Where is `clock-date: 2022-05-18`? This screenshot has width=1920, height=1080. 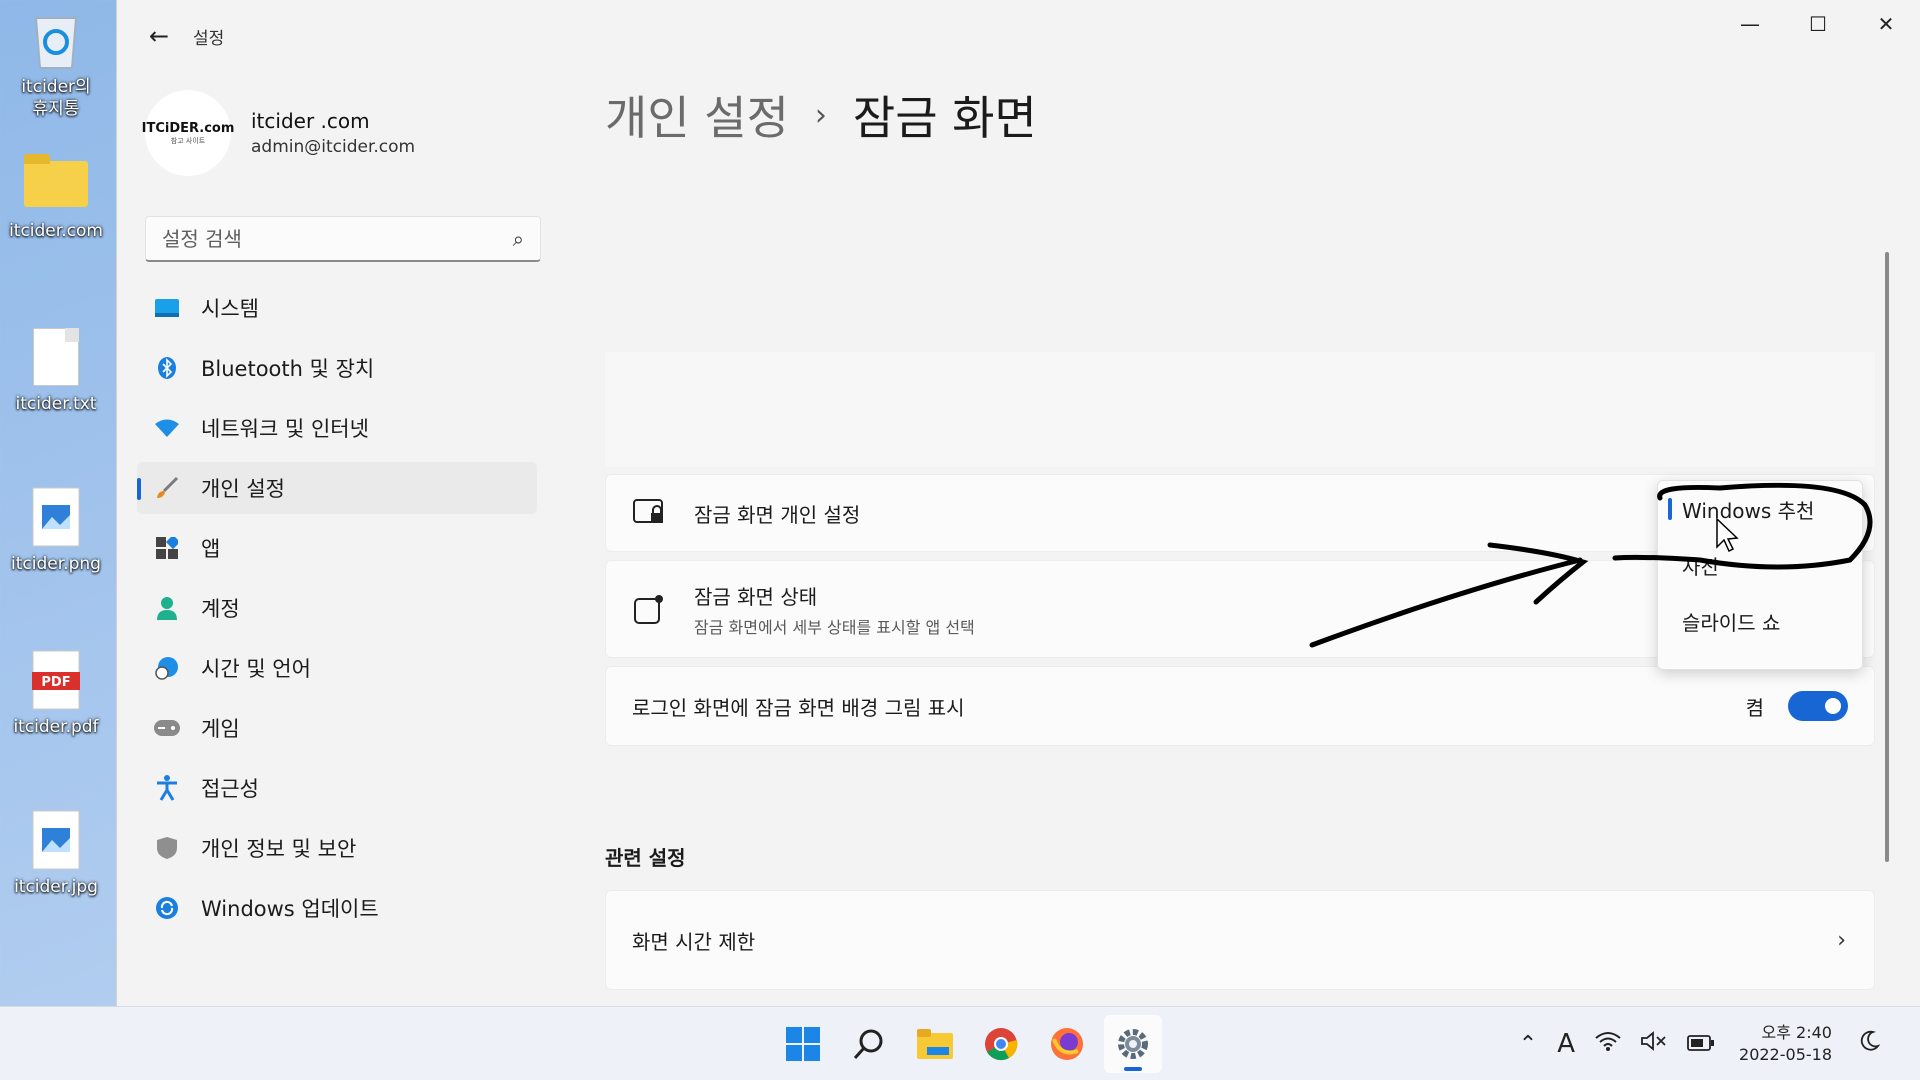 clock-date: 2022-05-18 is located at coordinates (1785, 1054).